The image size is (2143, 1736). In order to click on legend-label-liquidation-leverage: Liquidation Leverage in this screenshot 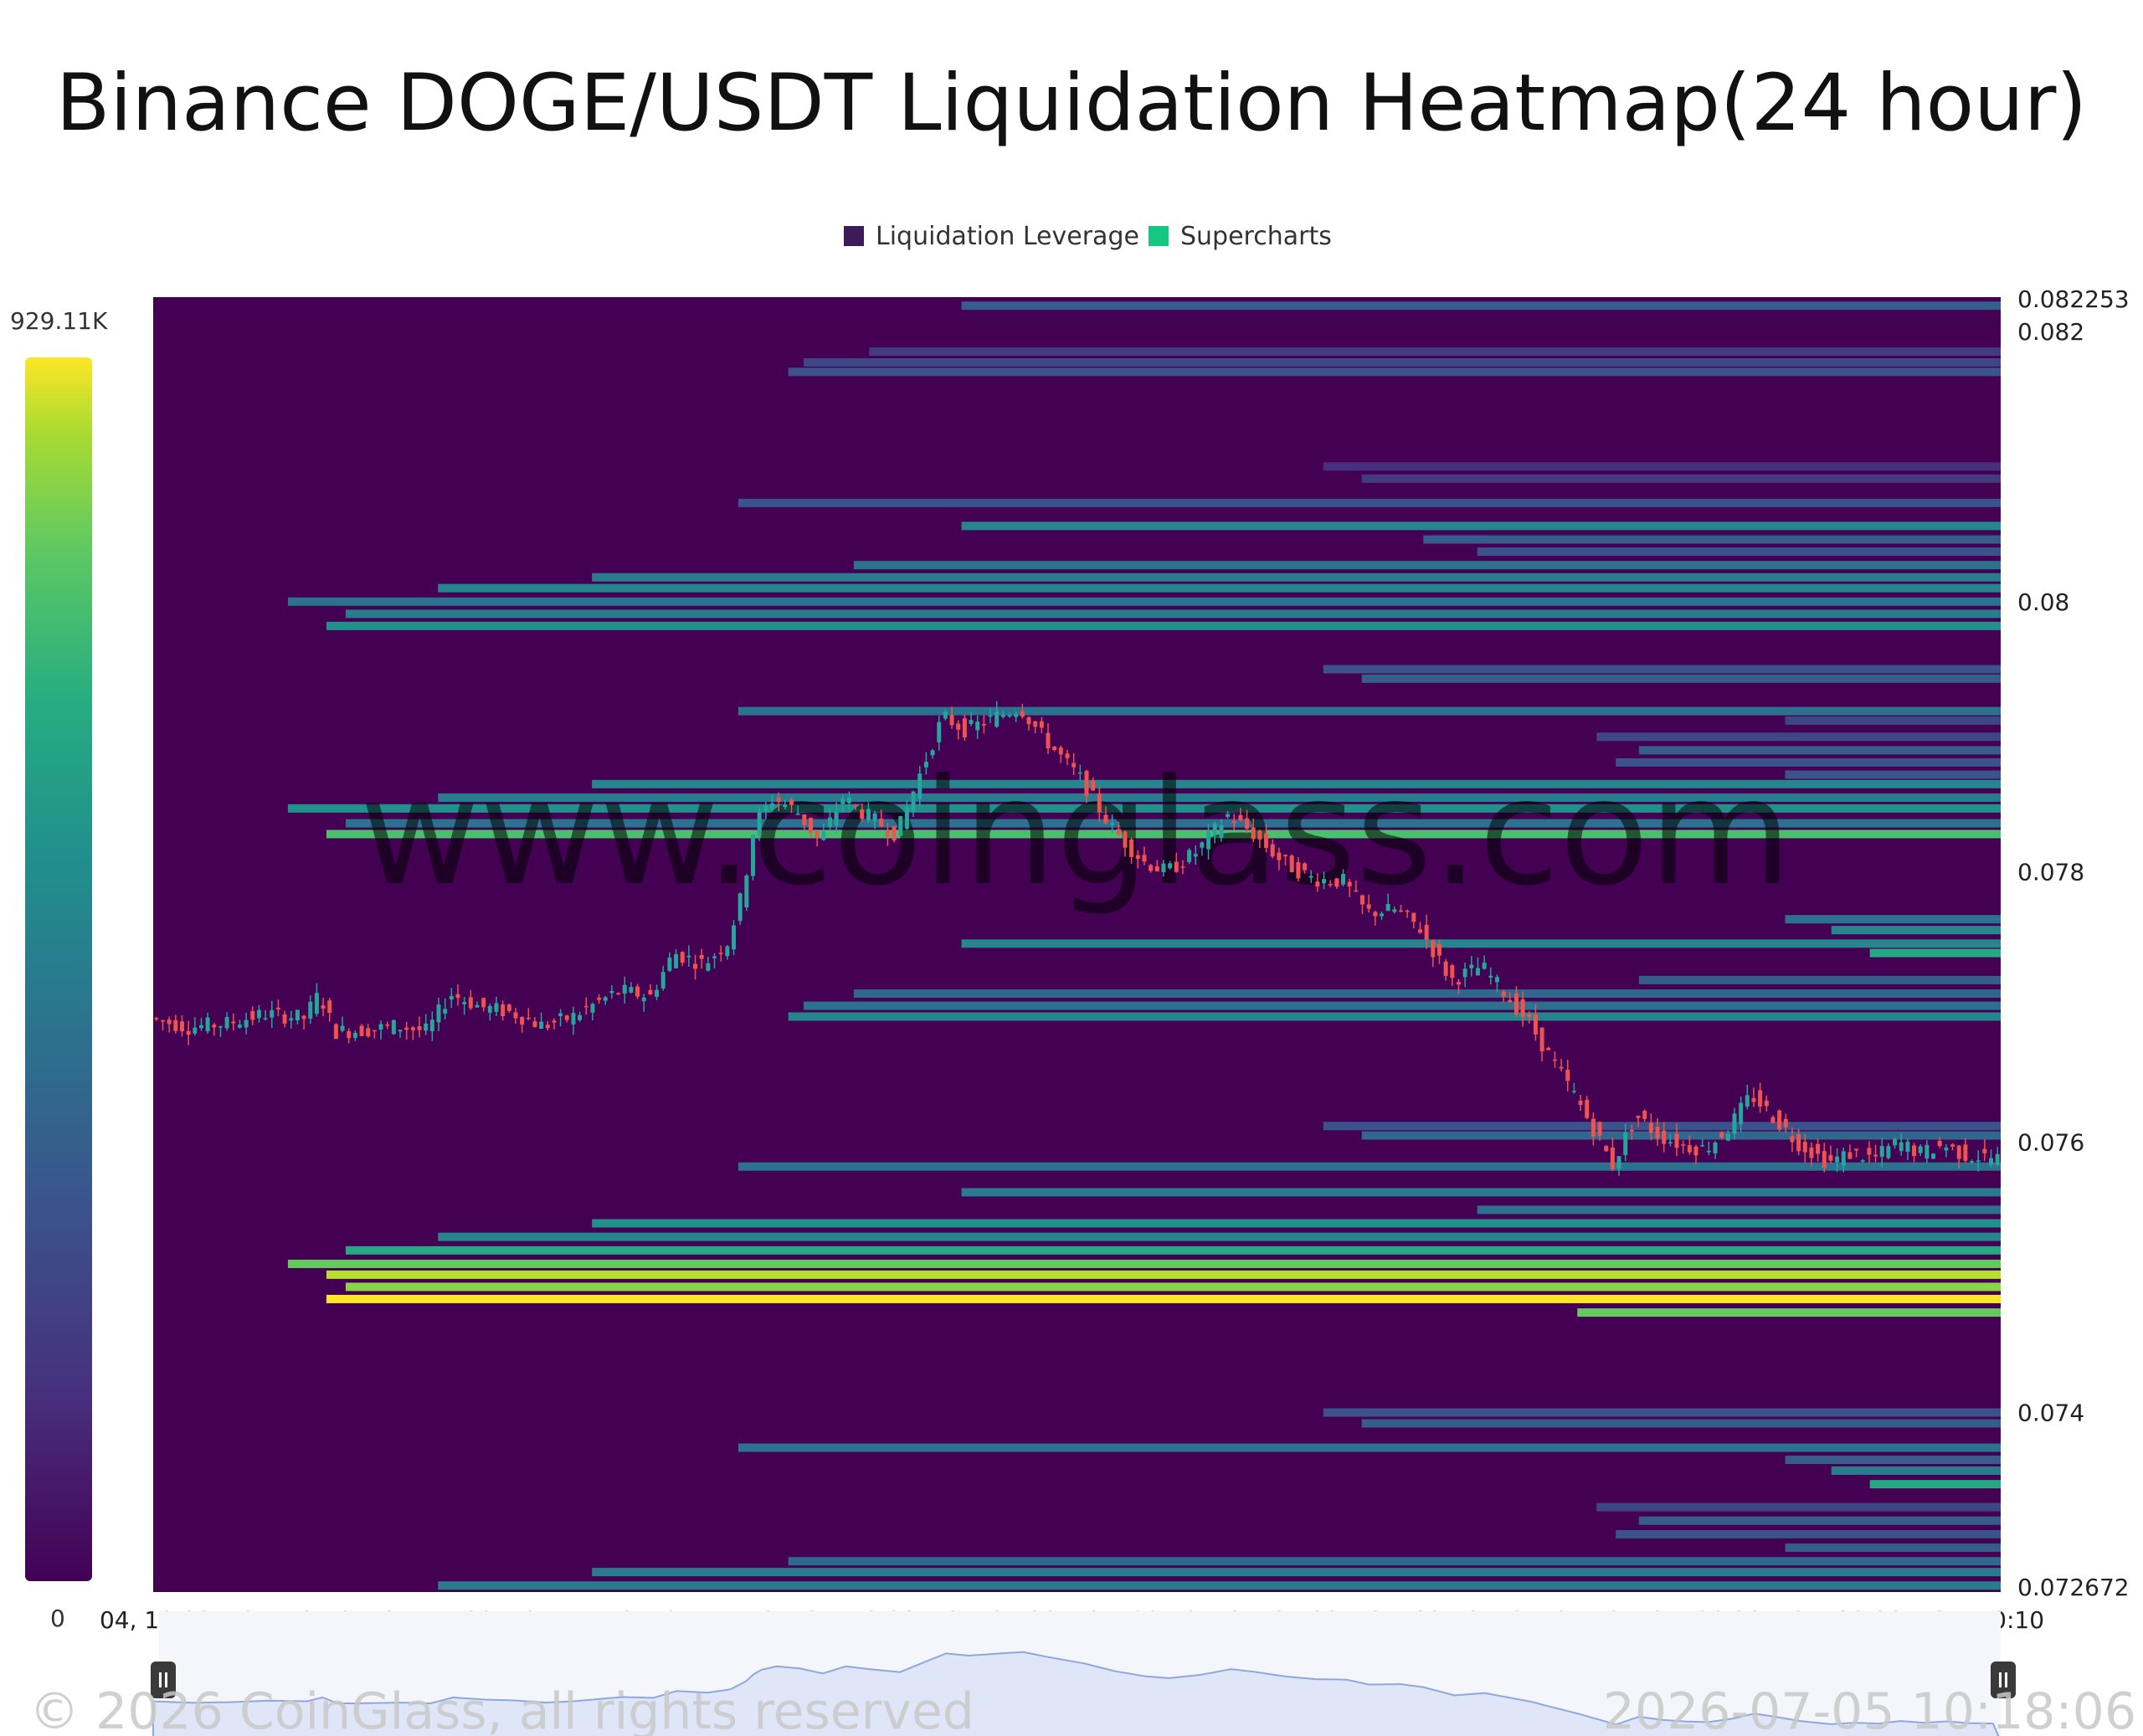, I will do `click(1007, 237)`.